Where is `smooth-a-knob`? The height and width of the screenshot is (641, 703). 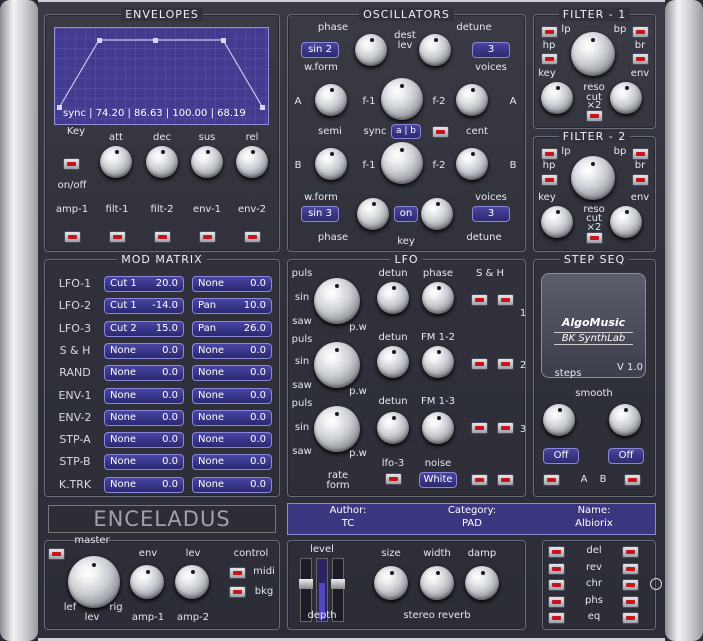 smooth-a-knob is located at coordinates (559, 420).